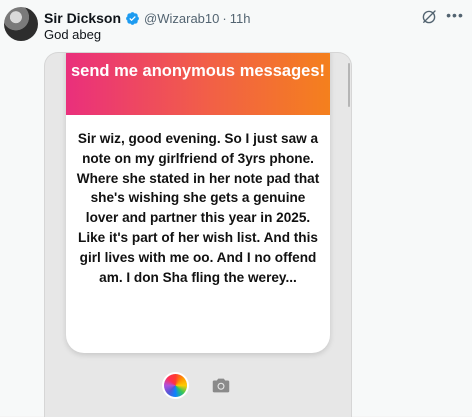  What do you see at coordinates (21, 24) in the screenshot?
I see `avatar` at bounding box center [21, 24].